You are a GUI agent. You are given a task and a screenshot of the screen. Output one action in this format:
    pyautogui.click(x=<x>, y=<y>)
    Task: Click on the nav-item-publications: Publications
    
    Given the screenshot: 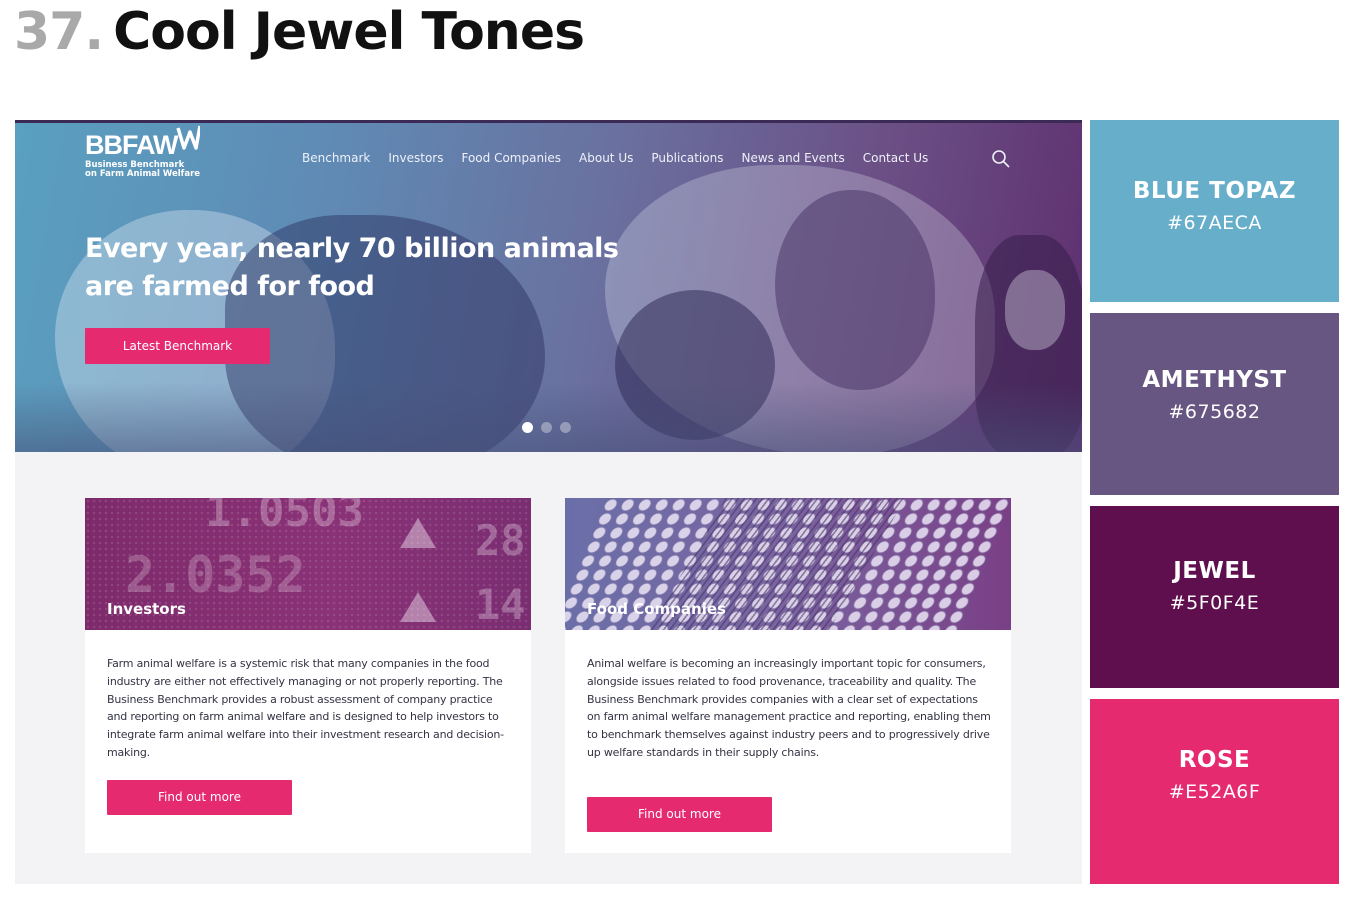 What is the action you would take?
    pyautogui.click(x=687, y=158)
    